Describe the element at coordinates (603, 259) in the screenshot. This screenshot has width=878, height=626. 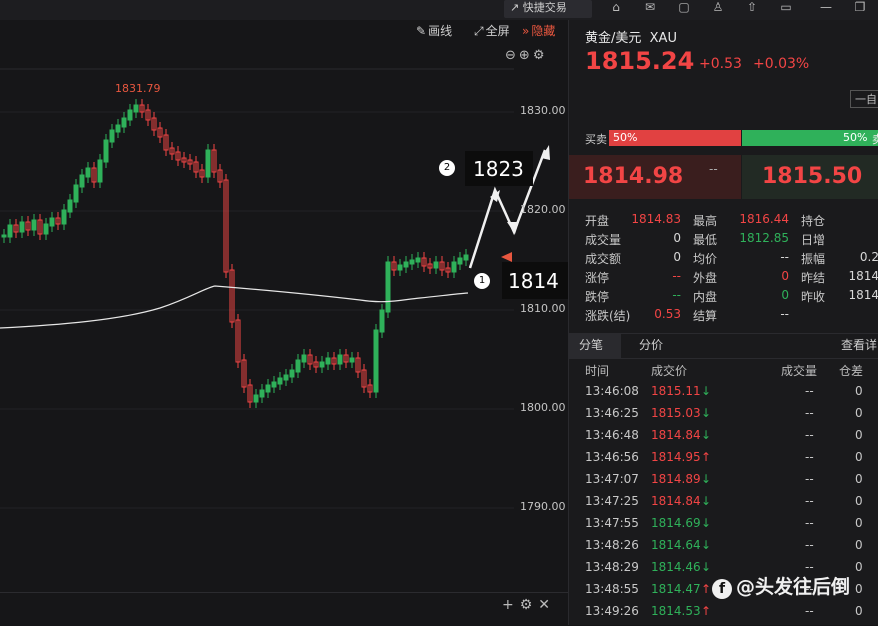
I see `stat-label: 成交额` at that location.